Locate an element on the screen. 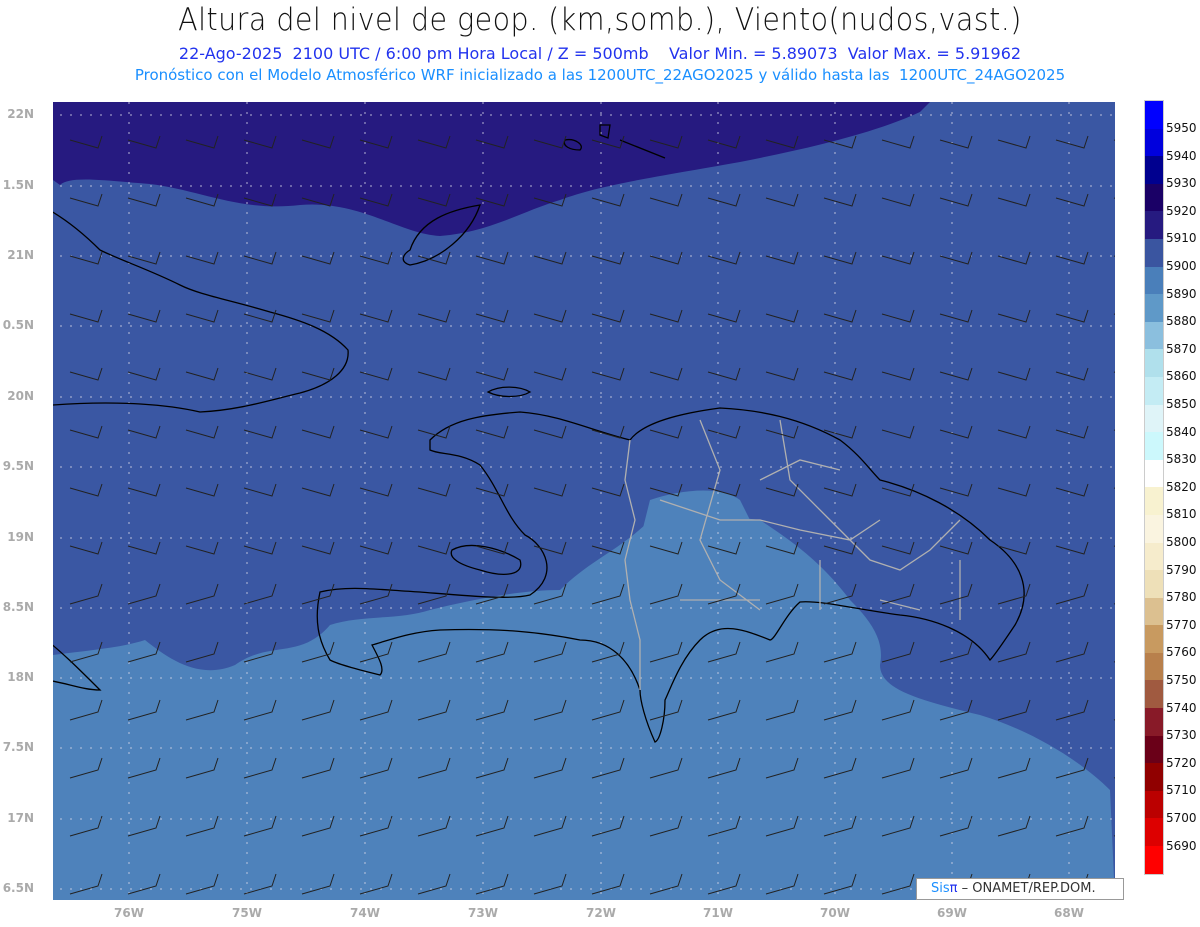 Image resolution: width=1200 pixels, height=927 pixels. colorbar-label: 5690 is located at coordinates (1181, 845).